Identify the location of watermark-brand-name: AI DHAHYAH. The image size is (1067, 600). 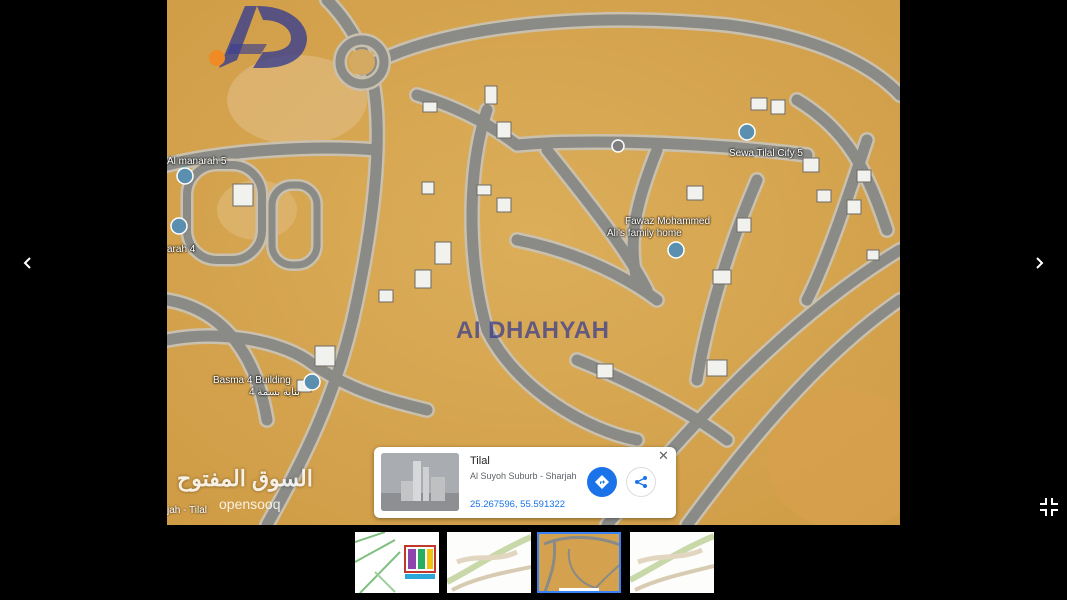
(533, 330).